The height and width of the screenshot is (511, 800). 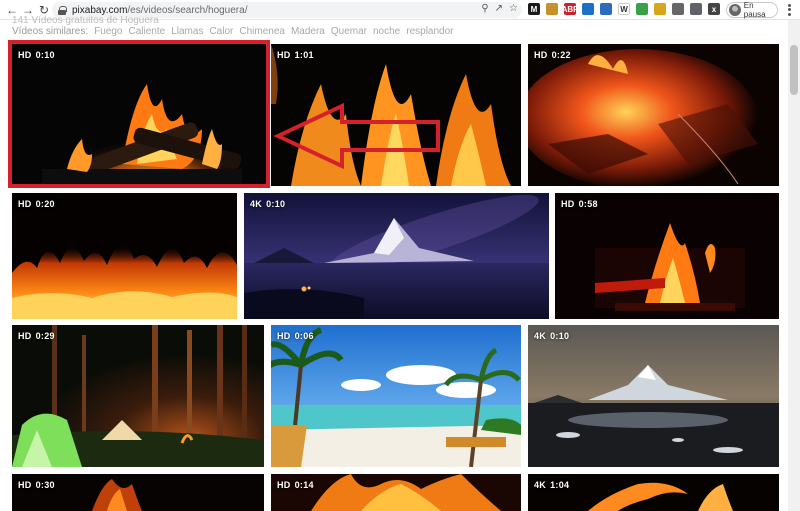 I want to click on video-badge: HD 0:22, so click(x=552, y=55).